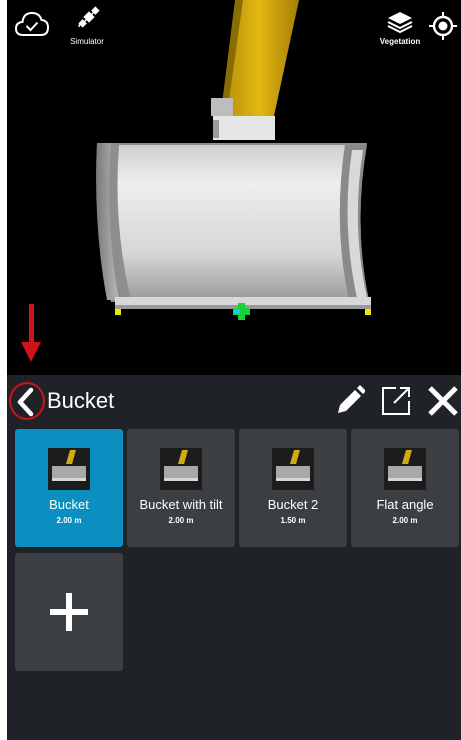  What do you see at coordinates (69, 504) in the screenshot?
I see `tool-name: Bucket` at bounding box center [69, 504].